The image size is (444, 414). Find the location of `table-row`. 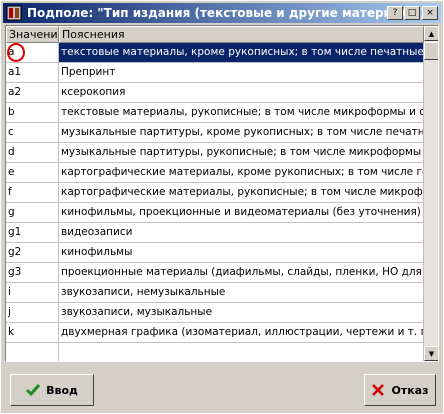

table-row is located at coordinates (215, 352).